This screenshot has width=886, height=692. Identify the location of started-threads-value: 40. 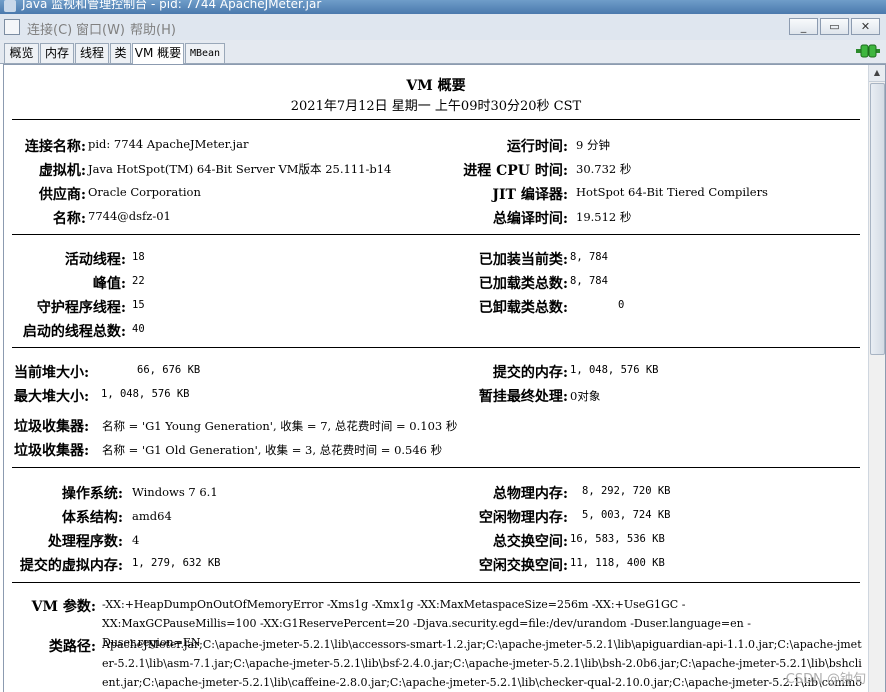
(138, 329).